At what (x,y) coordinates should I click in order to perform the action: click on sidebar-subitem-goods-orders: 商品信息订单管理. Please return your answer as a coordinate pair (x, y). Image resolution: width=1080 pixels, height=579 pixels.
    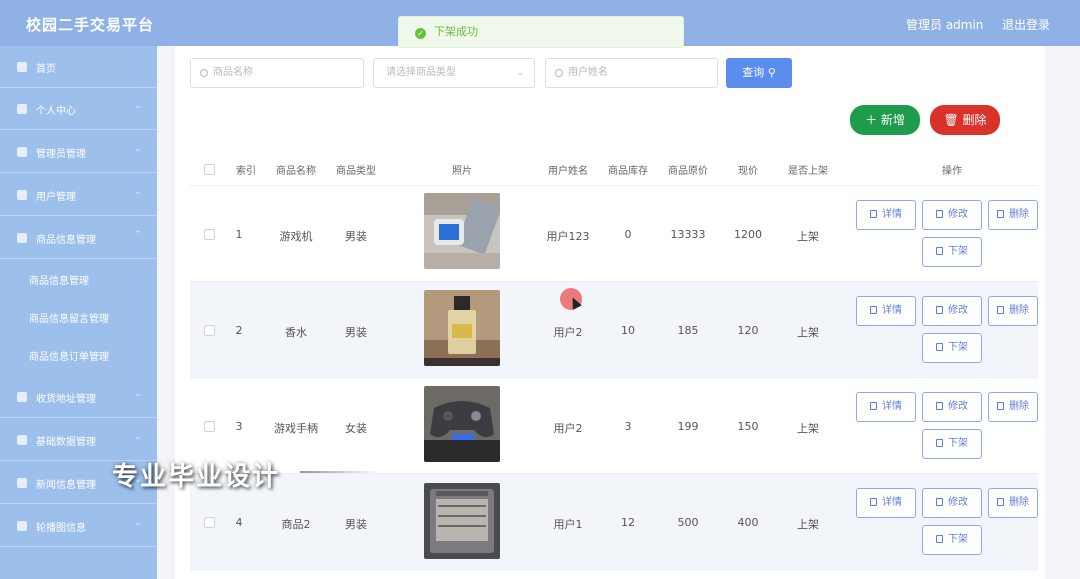
    Looking at the image, I should click on (78, 355).